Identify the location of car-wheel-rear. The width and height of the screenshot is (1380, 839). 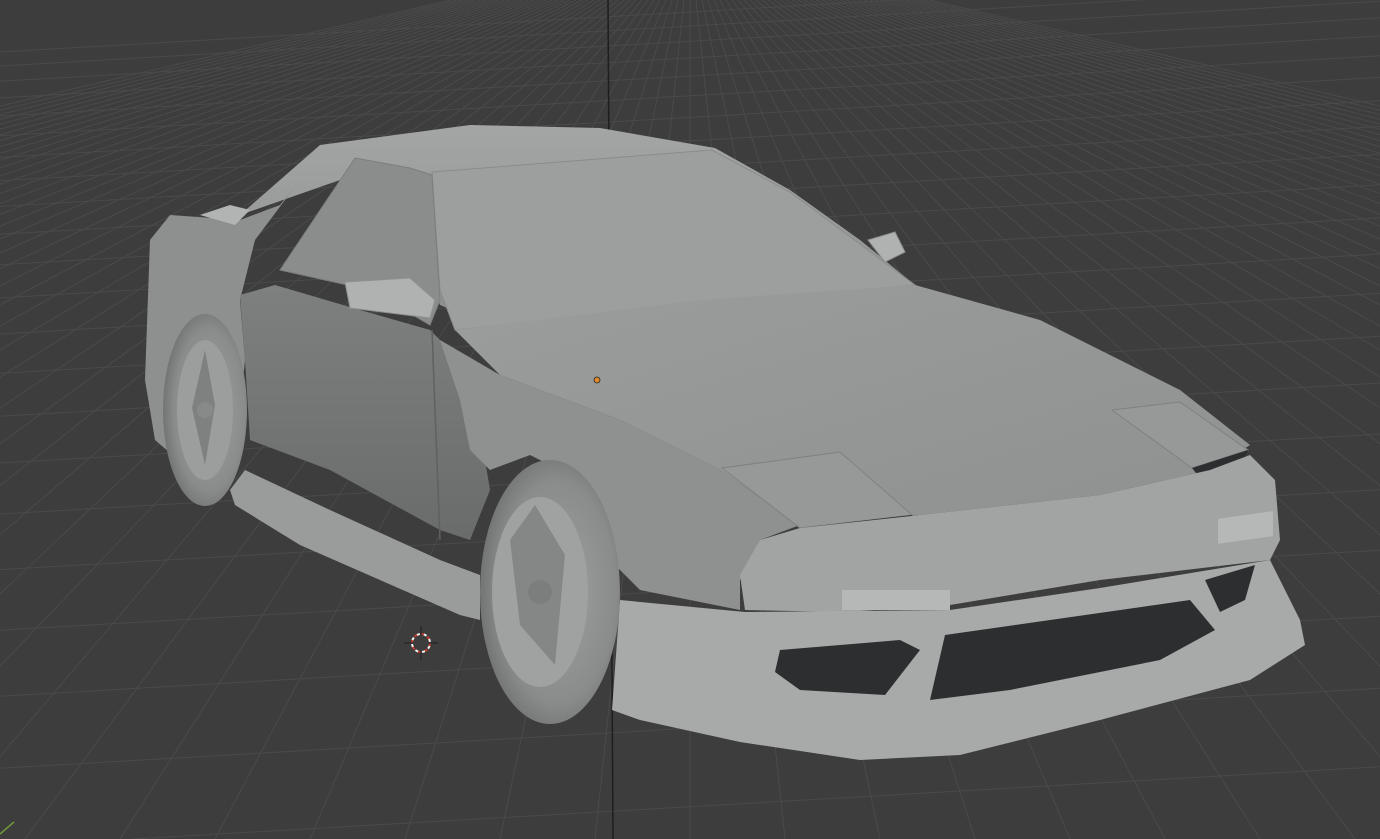
(205, 410).